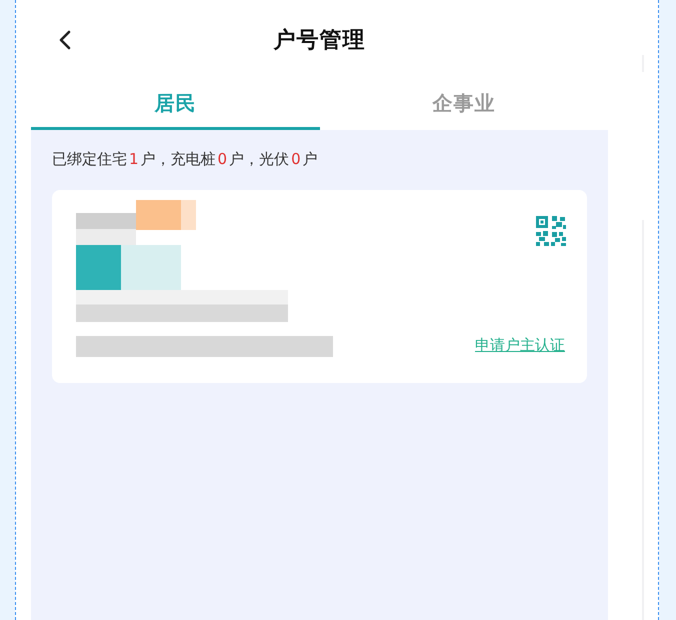  What do you see at coordinates (464, 105) in the screenshot?
I see `tab: 企事业` at bounding box center [464, 105].